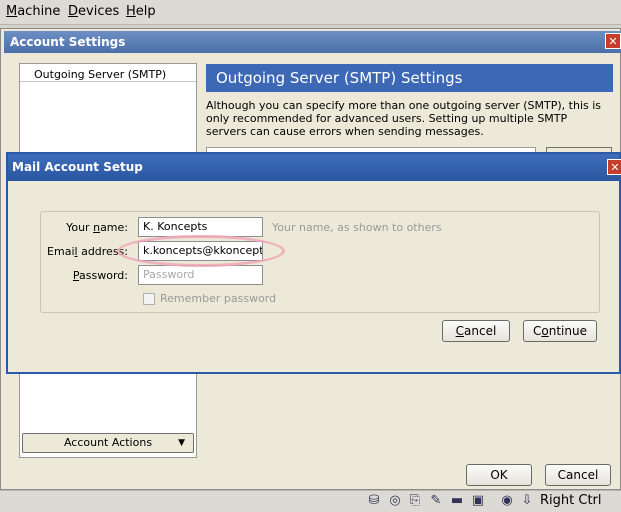  I want to click on dropdown-arrow-icon: ▼, so click(181, 443).